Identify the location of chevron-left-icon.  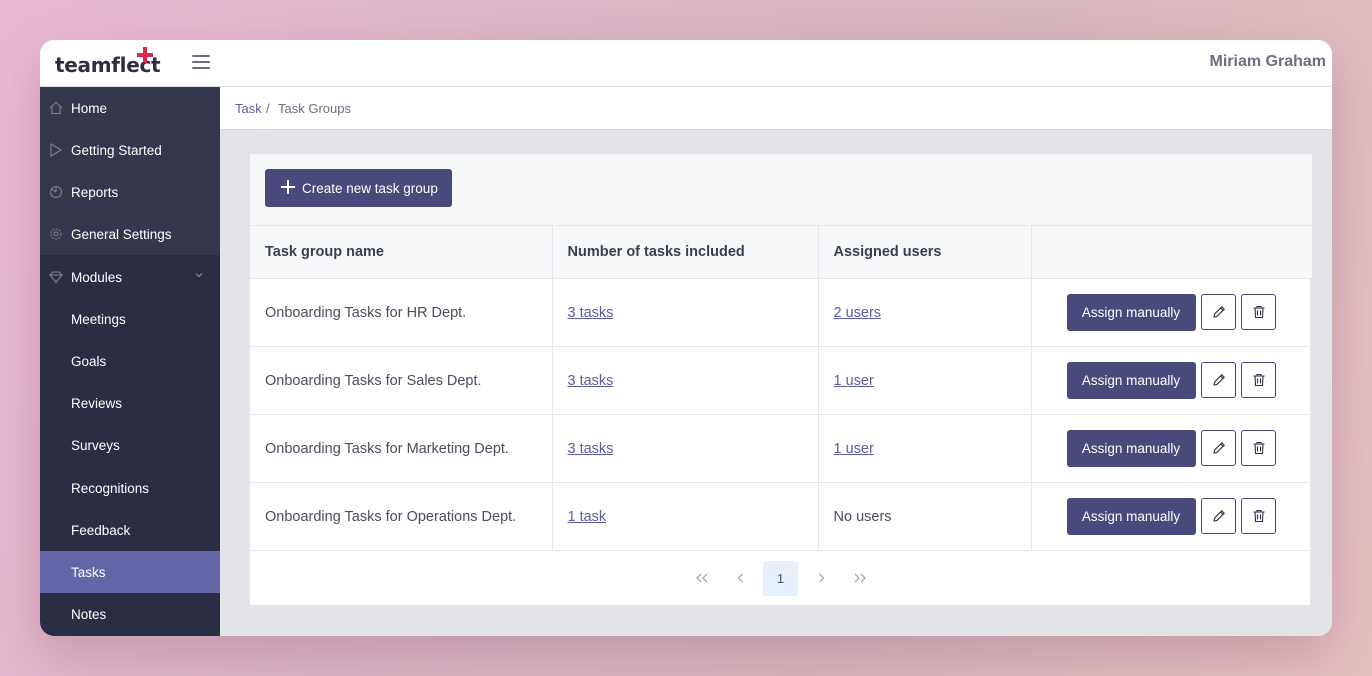
(740, 578).